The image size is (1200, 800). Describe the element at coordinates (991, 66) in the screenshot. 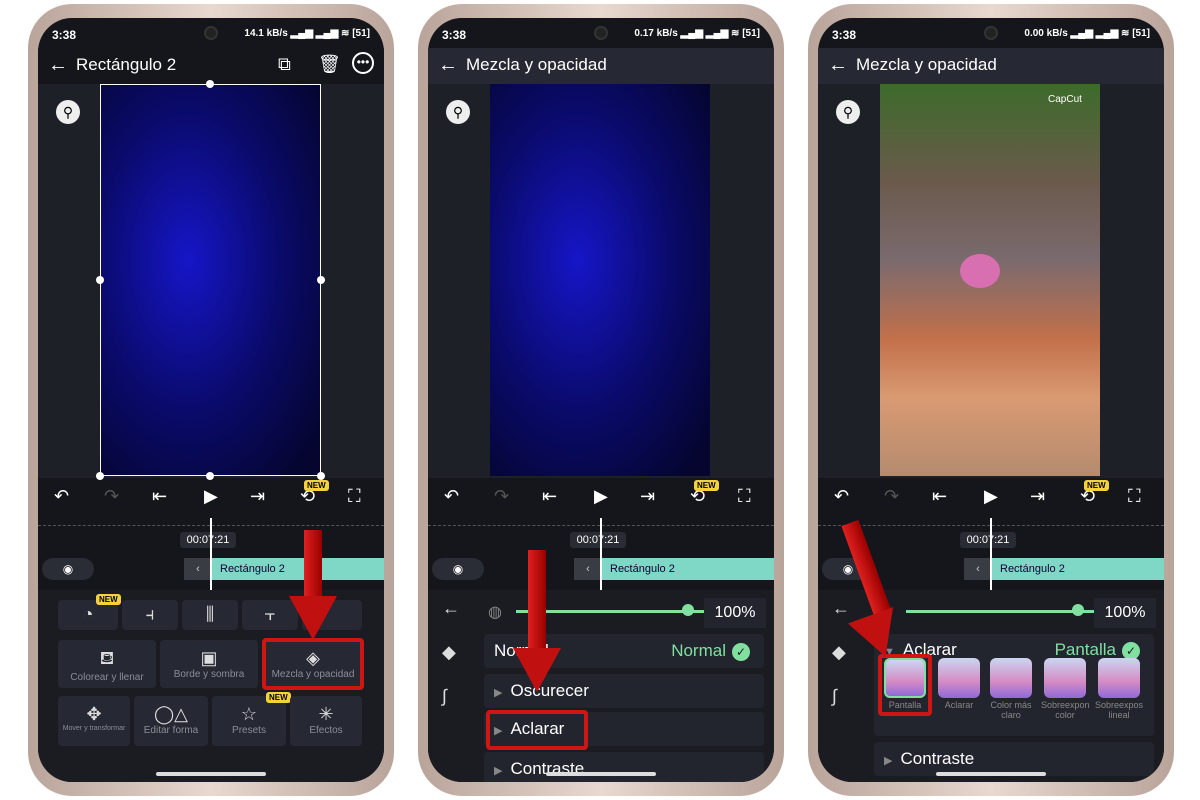

I see `header: ← Mezcla y opacidad` at that location.